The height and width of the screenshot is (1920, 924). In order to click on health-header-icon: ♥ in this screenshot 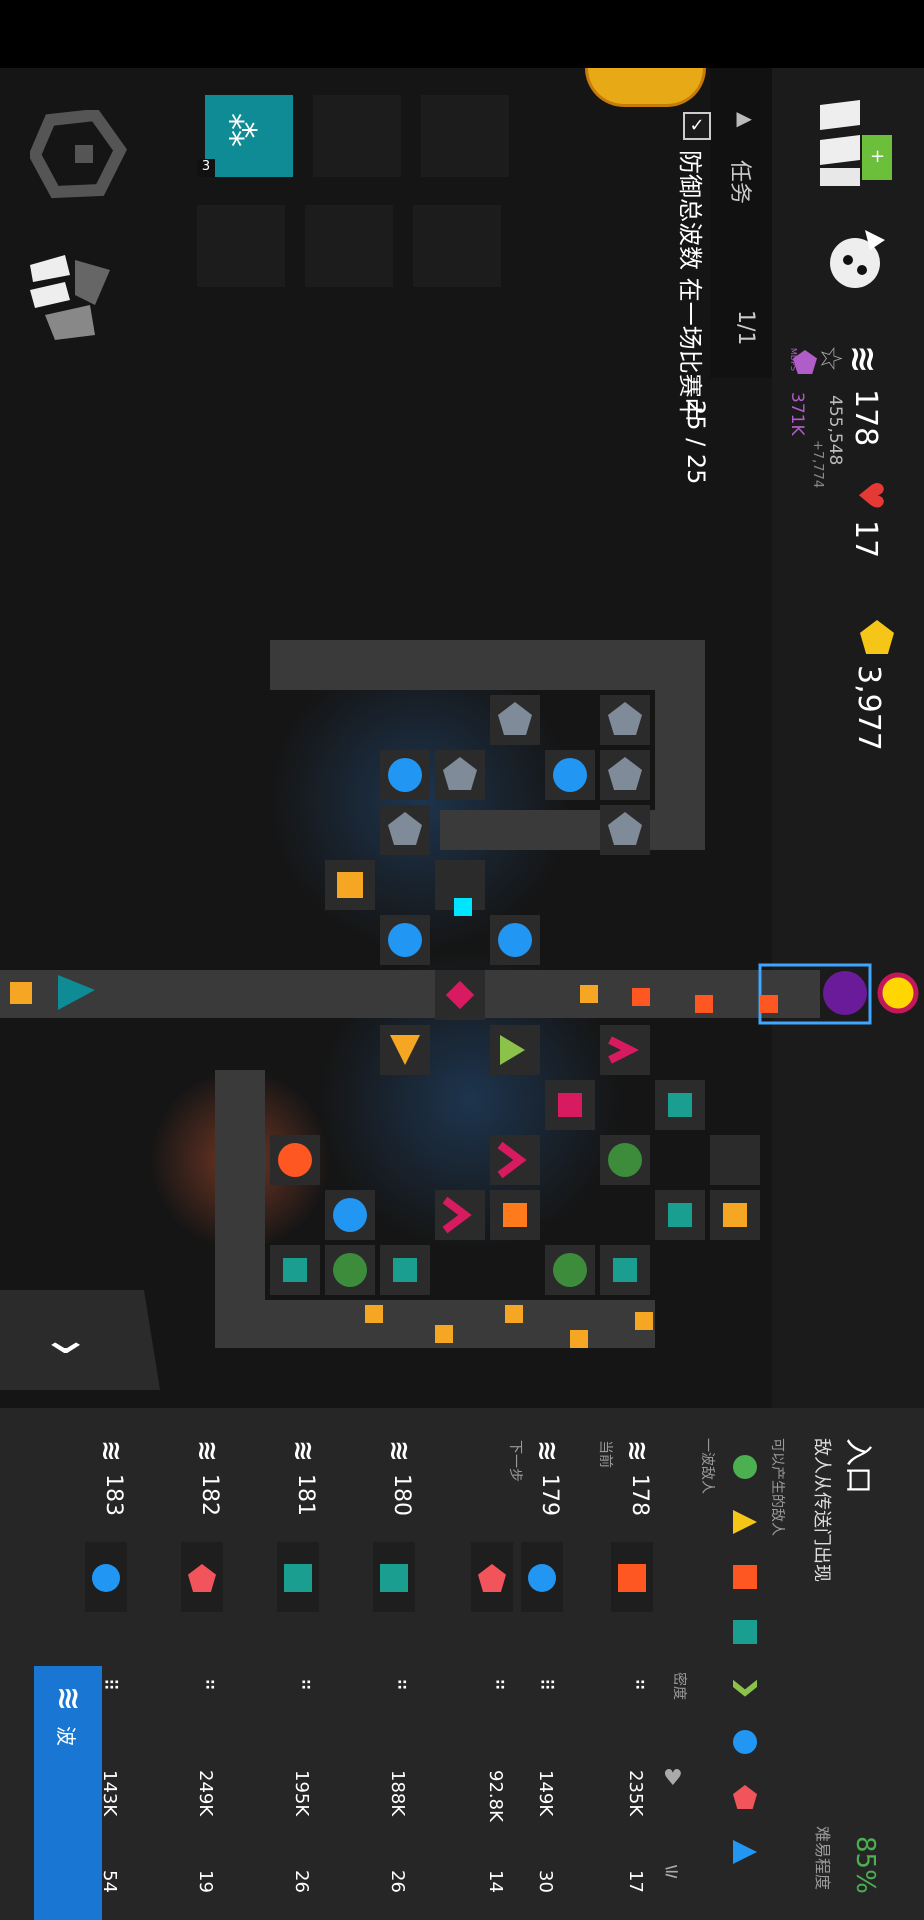, I will do `click(673, 1778)`.